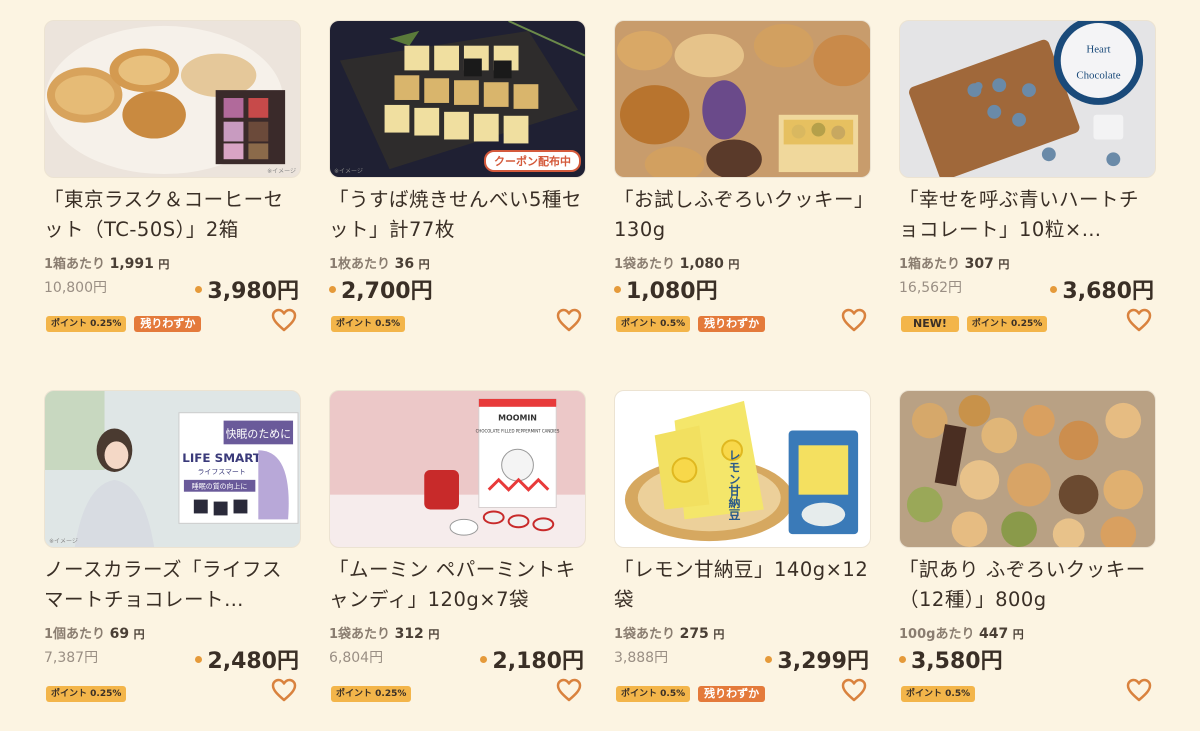 This screenshot has height=731, width=1200. I want to click on sale-price-value: 2,180円, so click(538, 661).